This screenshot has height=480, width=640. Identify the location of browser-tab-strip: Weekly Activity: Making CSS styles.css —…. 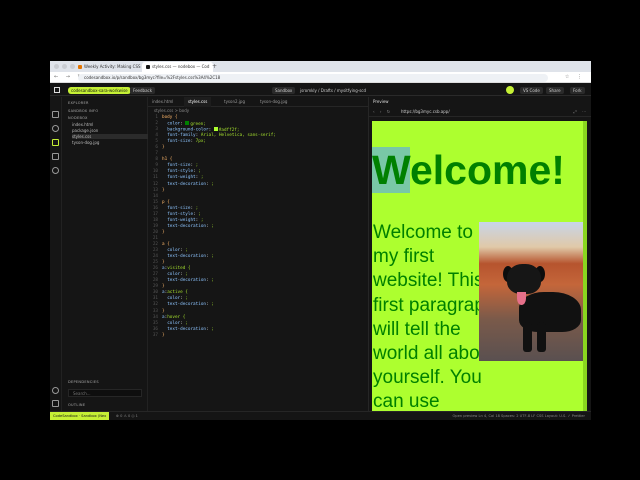
(320, 66).